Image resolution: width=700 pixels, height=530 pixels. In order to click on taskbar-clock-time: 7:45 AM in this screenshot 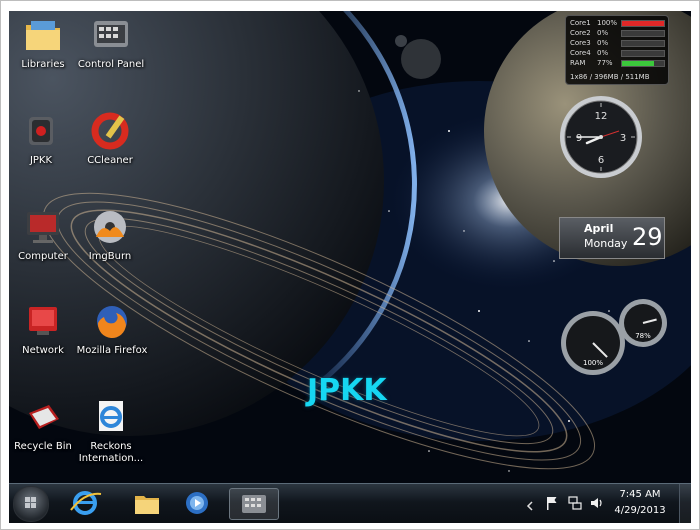, I will do `click(640, 494)`.